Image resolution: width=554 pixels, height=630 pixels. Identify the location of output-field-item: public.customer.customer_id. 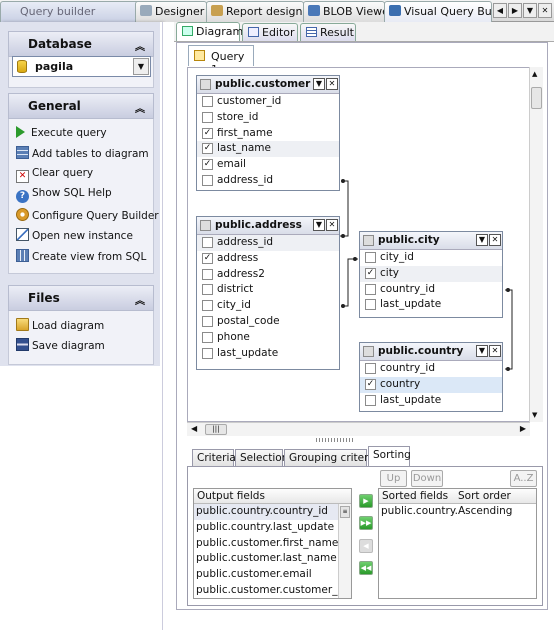
(272, 590).